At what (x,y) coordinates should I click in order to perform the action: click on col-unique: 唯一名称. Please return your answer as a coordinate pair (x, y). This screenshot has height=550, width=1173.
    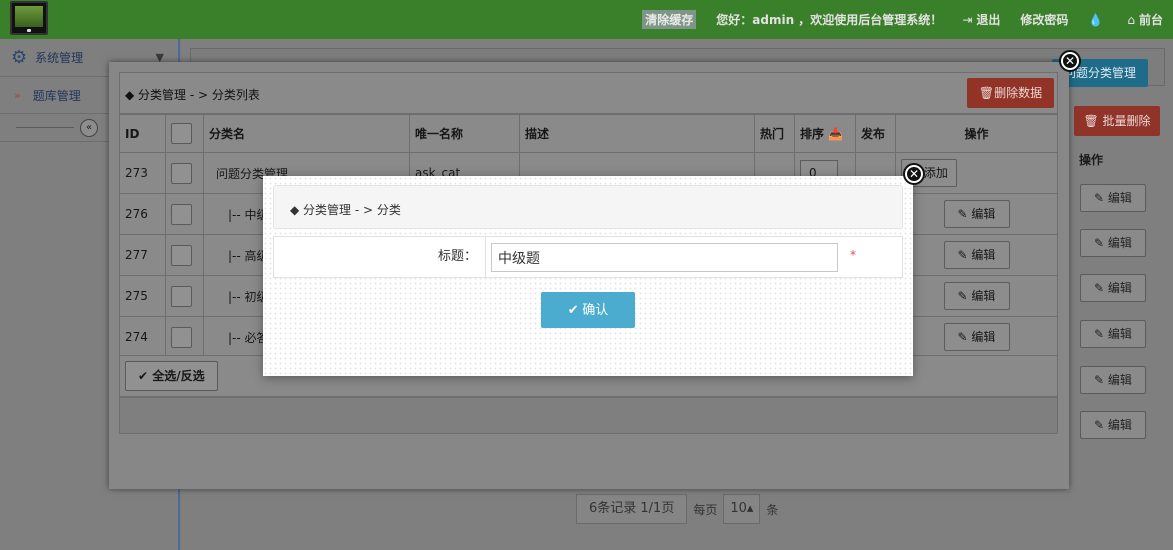
    Looking at the image, I should click on (464, 133).